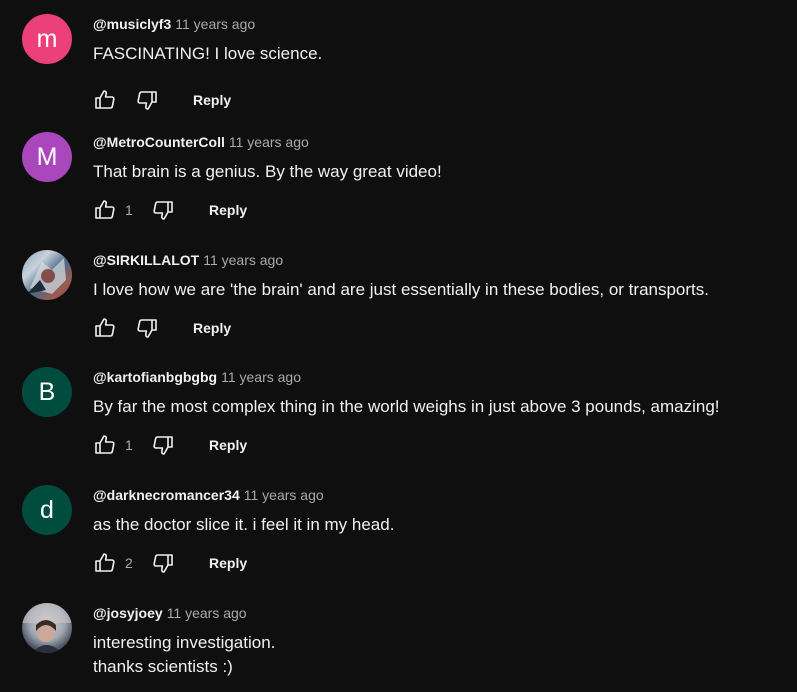 This screenshot has width=797, height=692. I want to click on avatar: B, so click(47, 392).